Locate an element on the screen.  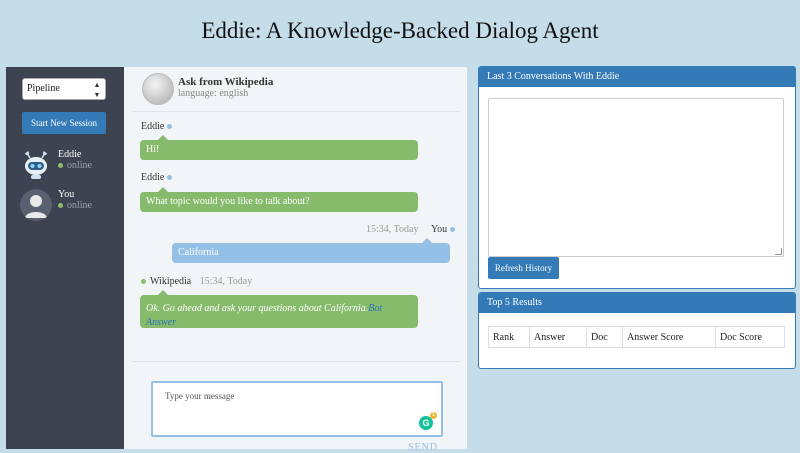
notification-badge-icon: 1 is located at coordinates (433, 415).